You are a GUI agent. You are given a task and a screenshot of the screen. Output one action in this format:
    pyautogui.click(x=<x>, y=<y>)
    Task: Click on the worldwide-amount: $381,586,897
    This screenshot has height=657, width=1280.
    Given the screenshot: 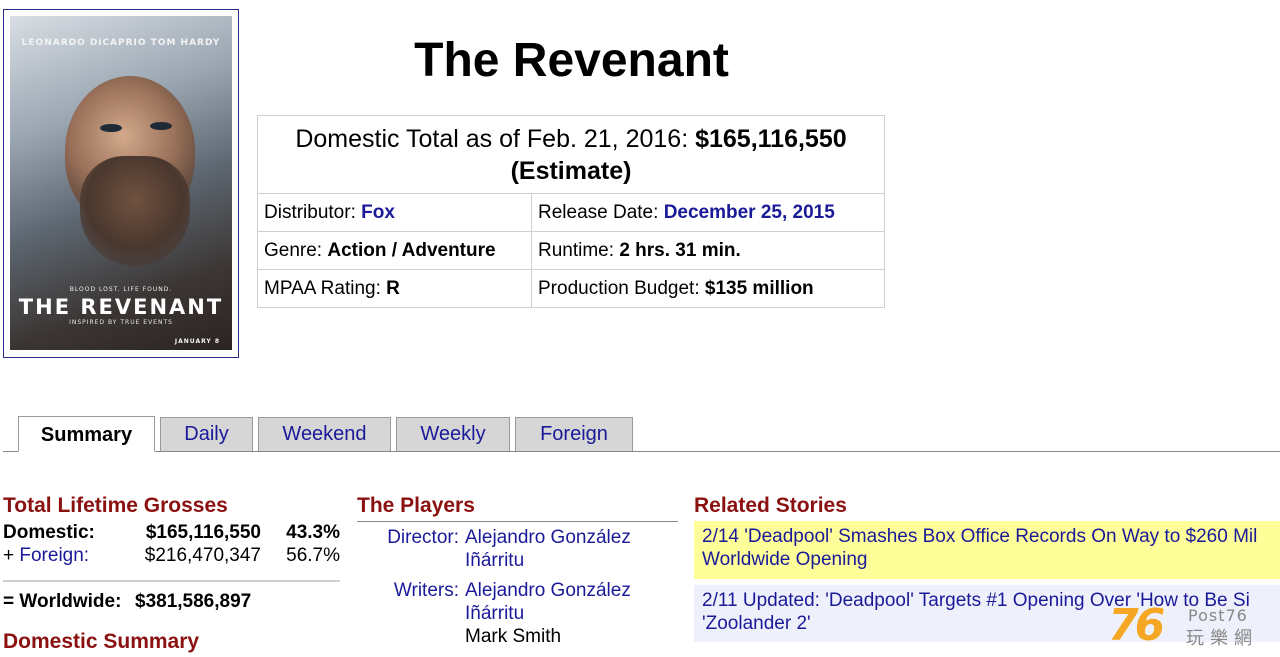 What is the action you would take?
    pyautogui.click(x=193, y=601)
    